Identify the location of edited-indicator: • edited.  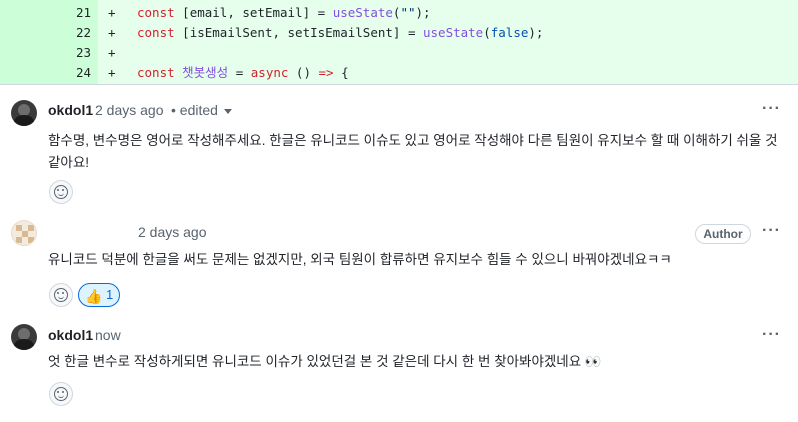
(201, 110).